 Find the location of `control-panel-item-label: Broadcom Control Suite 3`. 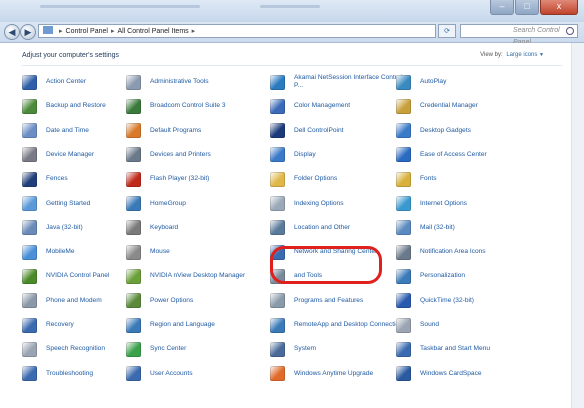

control-panel-item-label: Broadcom Control Suite 3 is located at coordinates (188, 106).